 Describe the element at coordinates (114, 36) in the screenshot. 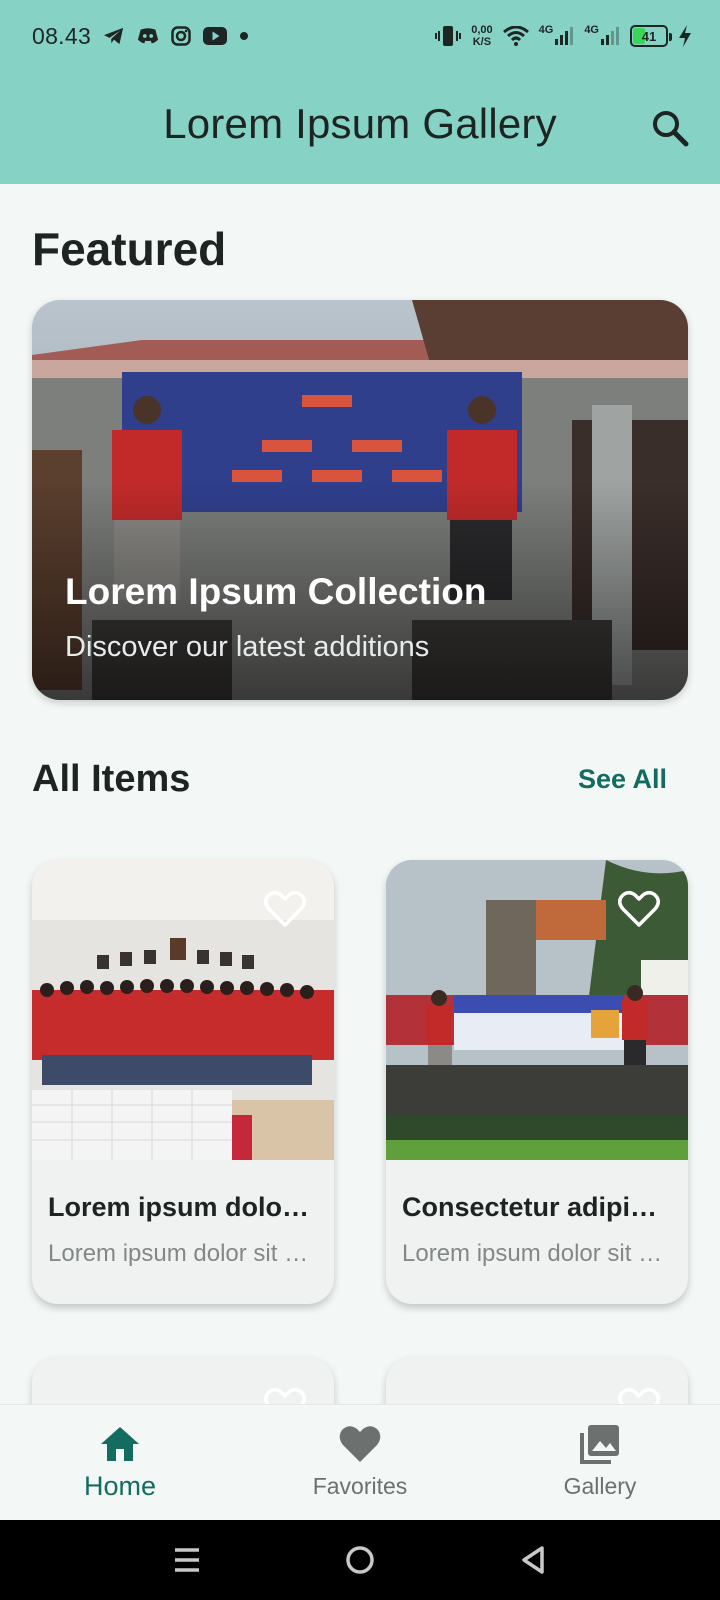

I see `telegram-icon` at that location.